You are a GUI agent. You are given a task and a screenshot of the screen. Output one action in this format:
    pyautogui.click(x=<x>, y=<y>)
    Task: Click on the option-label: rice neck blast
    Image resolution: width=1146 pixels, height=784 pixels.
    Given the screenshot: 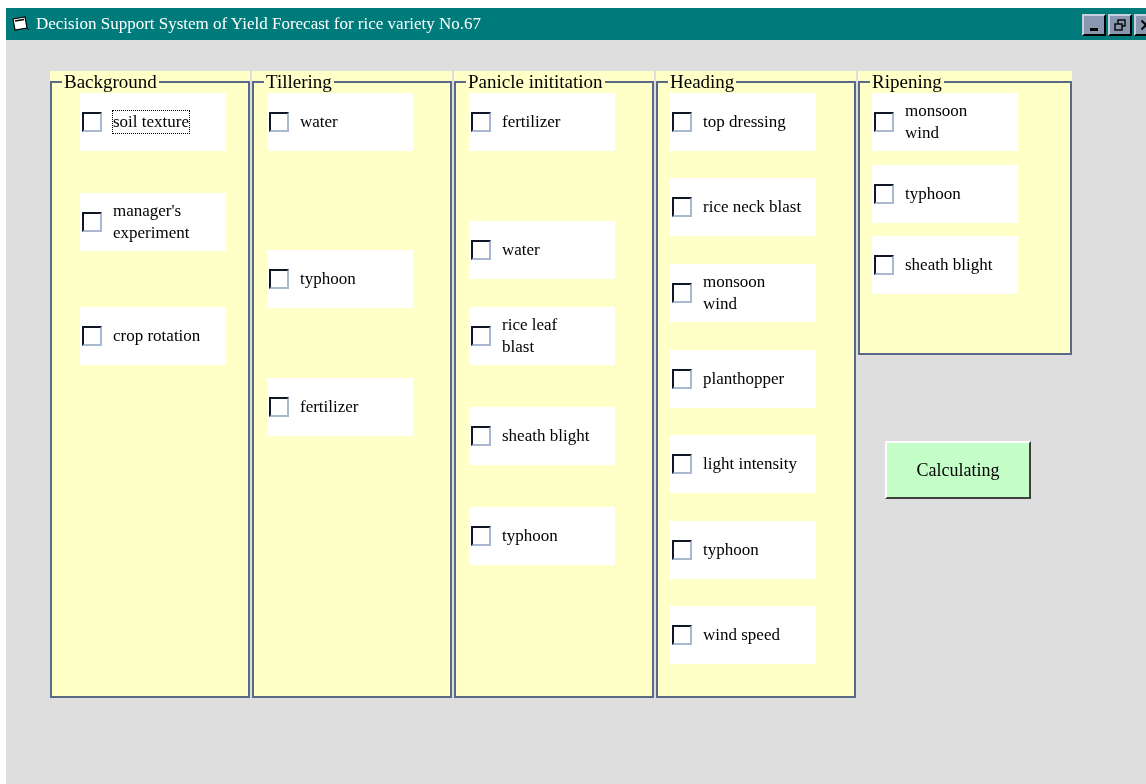 What is the action you would take?
    pyautogui.click(x=752, y=207)
    